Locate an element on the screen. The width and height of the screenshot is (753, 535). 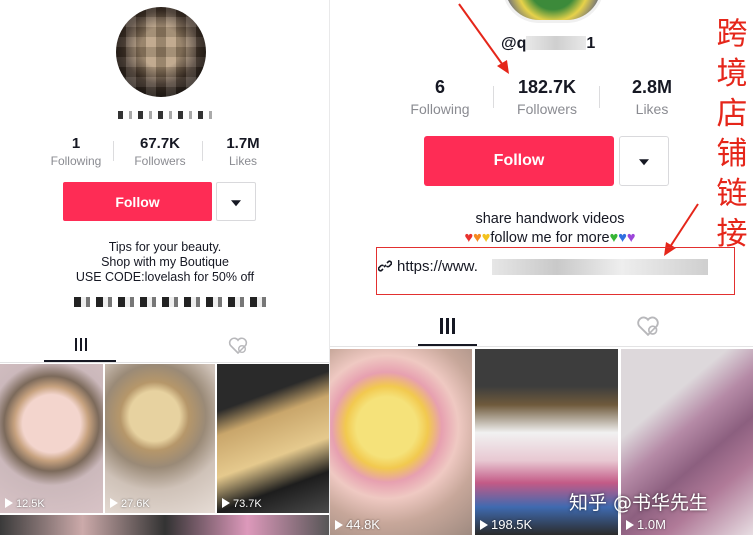
video-thumbnail: 27.6K is located at coordinates (160, 438).